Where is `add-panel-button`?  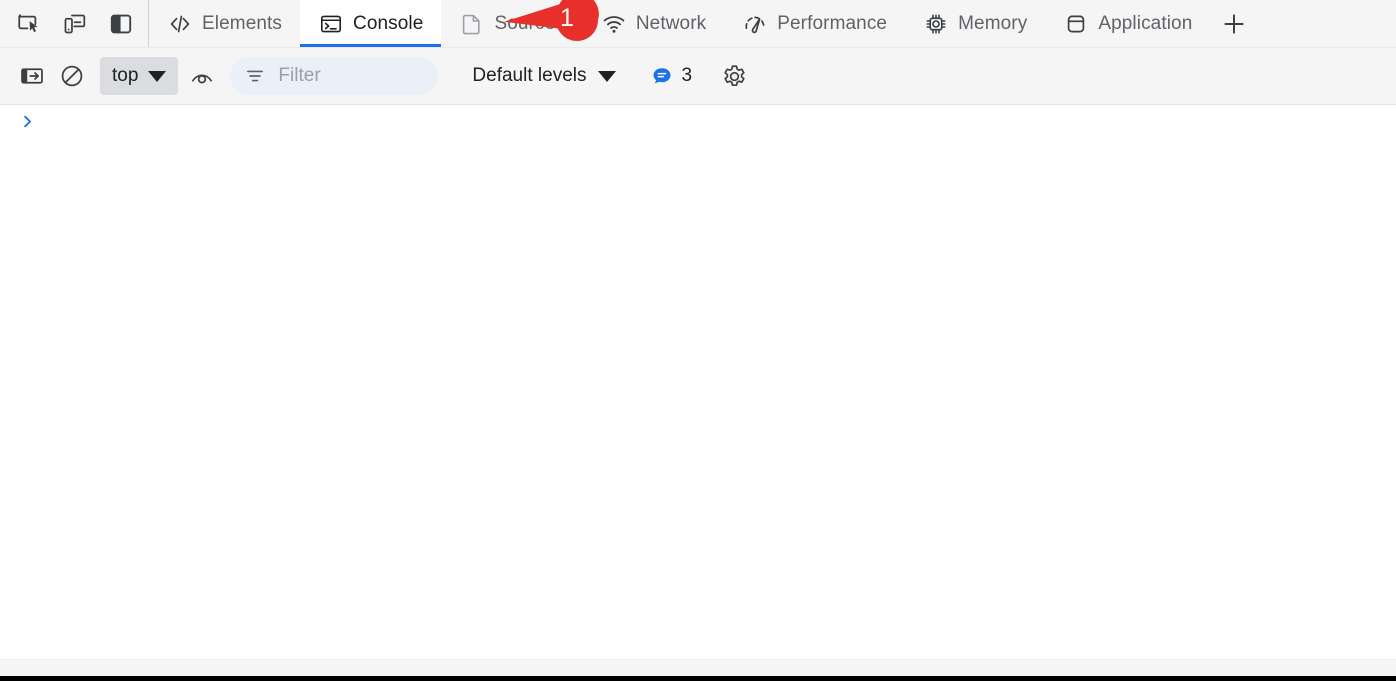 add-panel-button is located at coordinates (1234, 23).